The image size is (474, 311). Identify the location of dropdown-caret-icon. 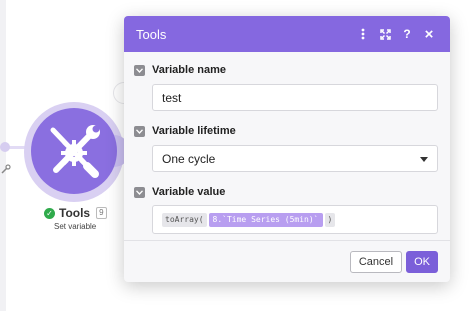
(424, 159).